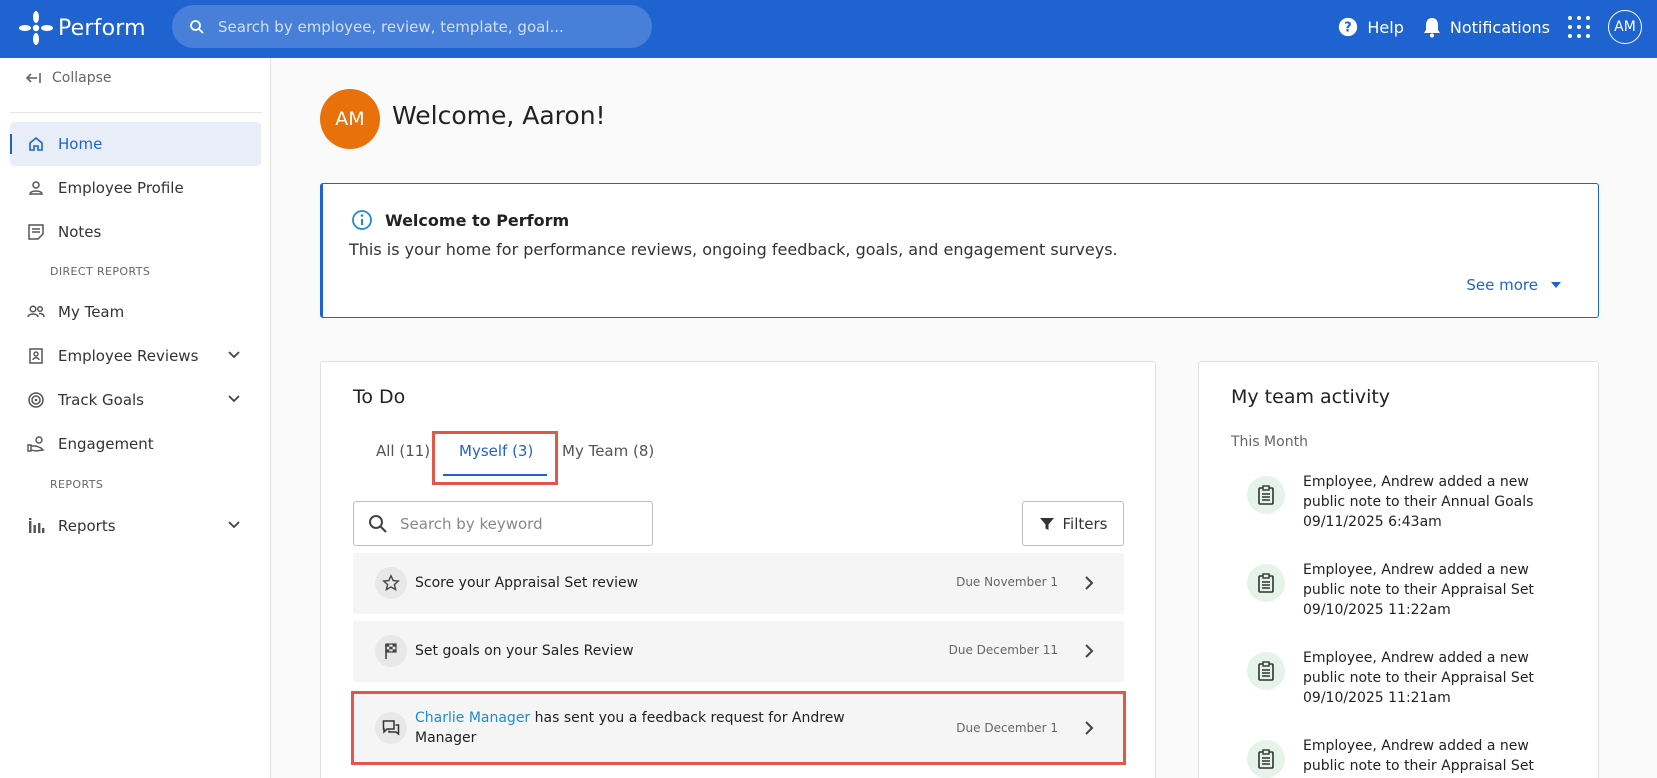  What do you see at coordinates (1377, 698) in the screenshot?
I see `activity-time: 09/10/2025 11:21am` at bounding box center [1377, 698].